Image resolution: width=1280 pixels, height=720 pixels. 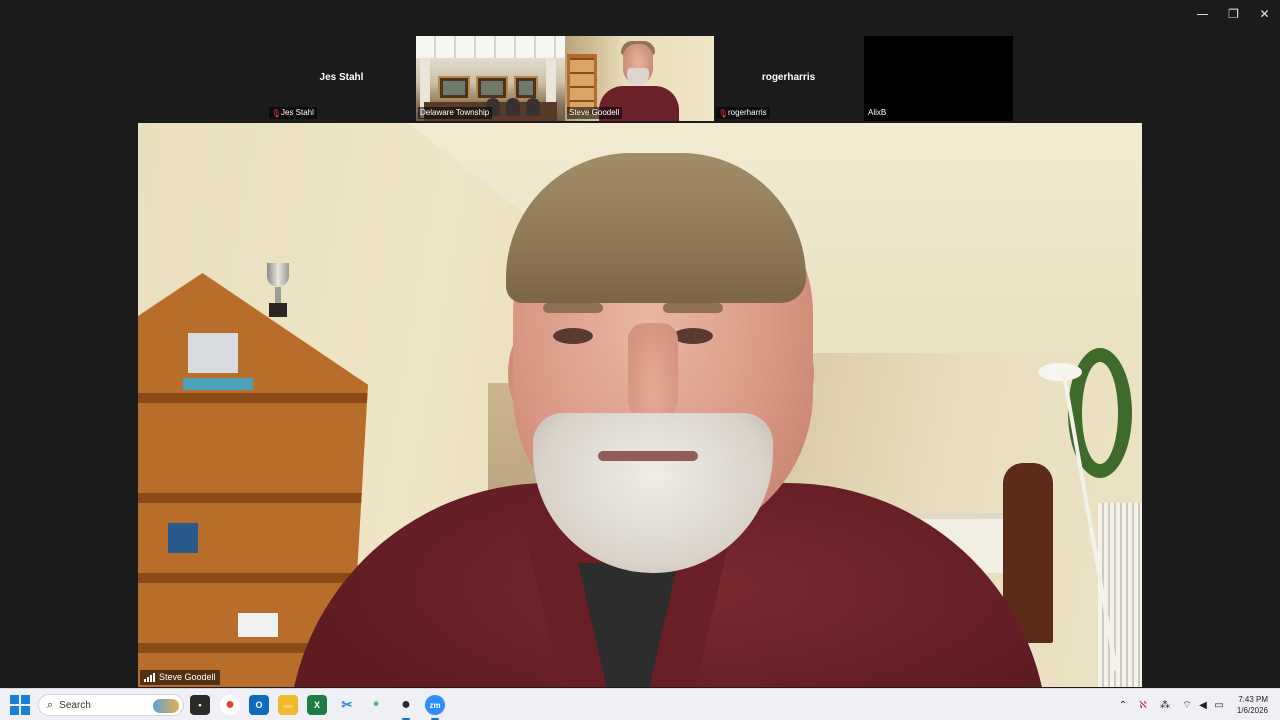 I want to click on participant-tile-rogerharris: rogerharris 🎙 rogerharris, so click(x=788, y=78).